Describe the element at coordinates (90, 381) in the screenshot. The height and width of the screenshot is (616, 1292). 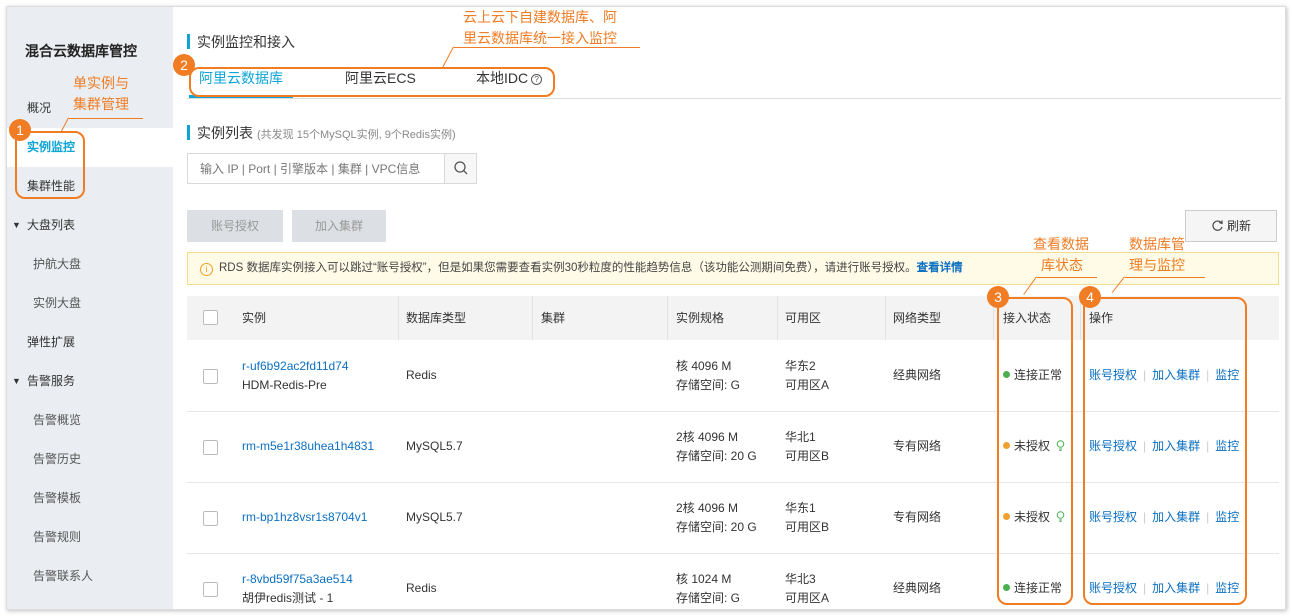
I see `sidebar-group-alerts: ▼ 告警服务` at that location.